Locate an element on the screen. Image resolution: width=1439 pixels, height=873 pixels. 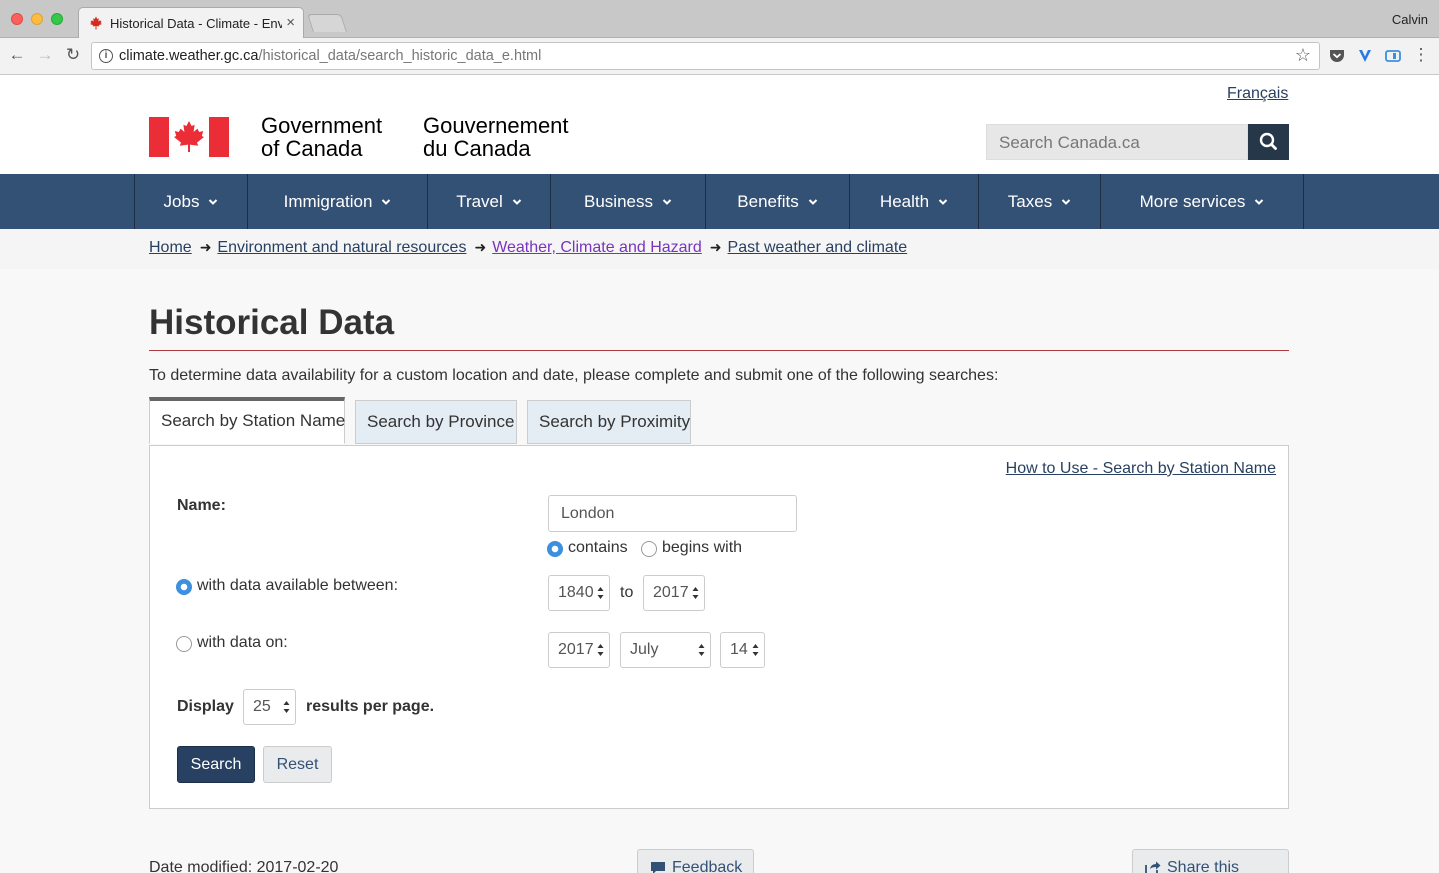
select-value: 25 is located at coordinates (262, 706).